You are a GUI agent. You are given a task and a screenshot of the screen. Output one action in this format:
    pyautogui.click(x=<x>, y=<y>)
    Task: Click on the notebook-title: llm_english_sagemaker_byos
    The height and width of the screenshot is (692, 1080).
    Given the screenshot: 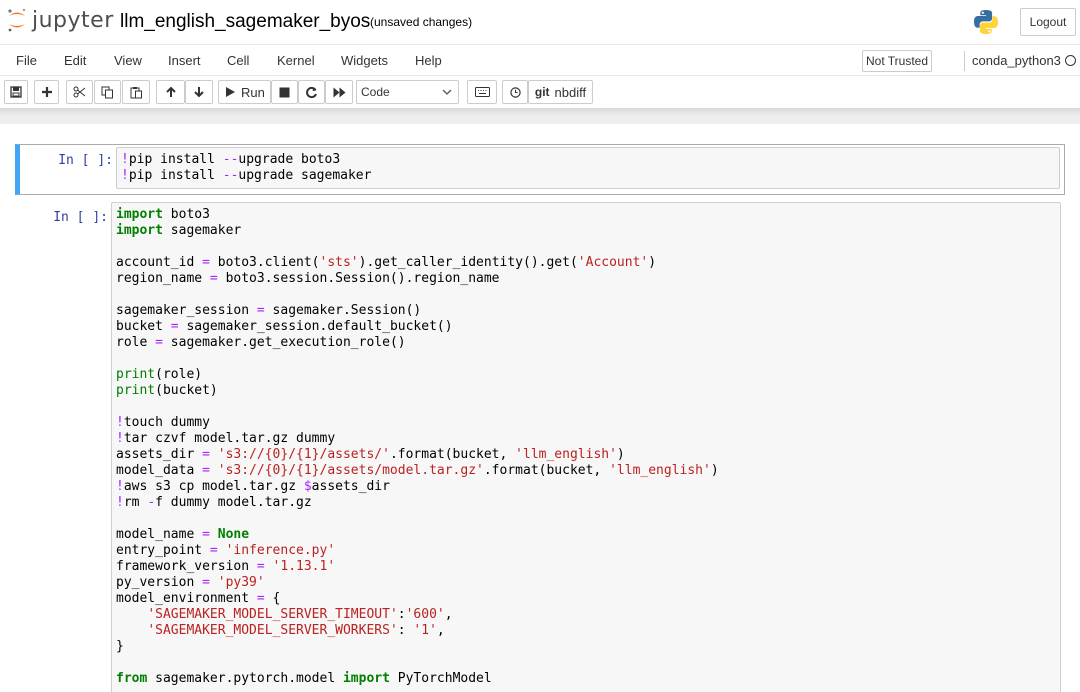 What is the action you would take?
    pyautogui.click(x=245, y=22)
    